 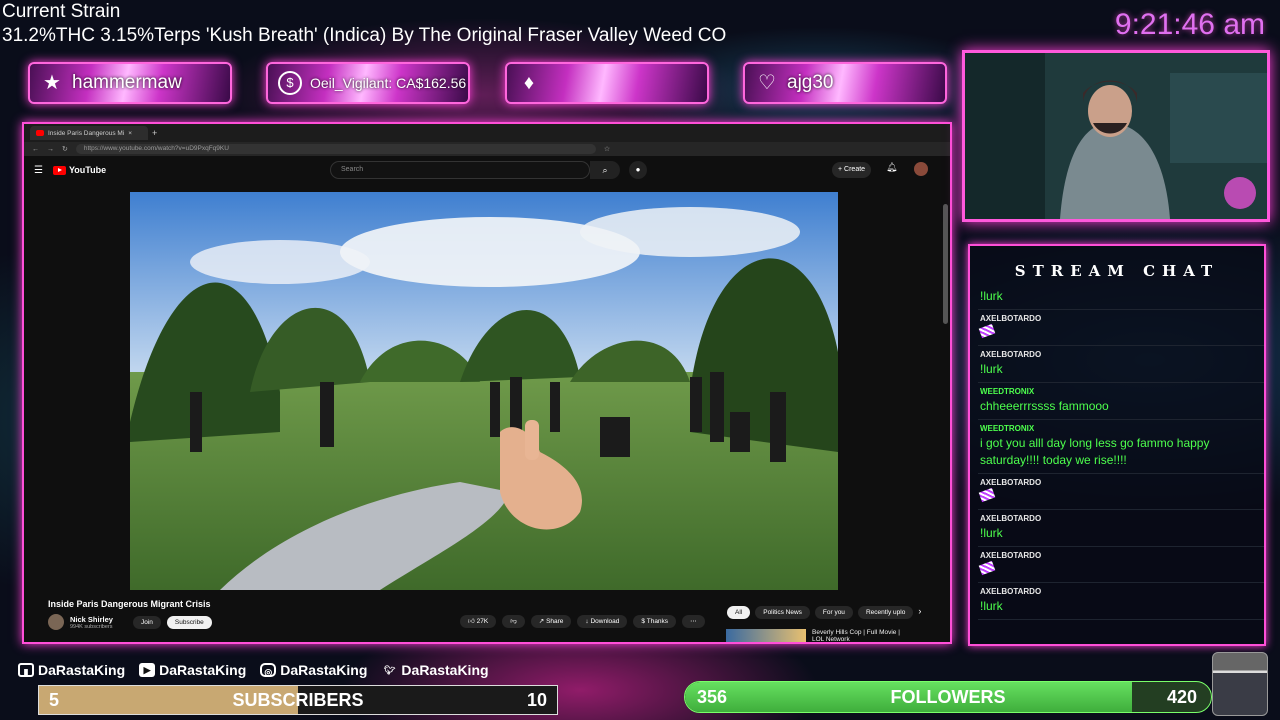 I want to click on twitter-handle: DaRastaKing, so click(x=445, y=670).